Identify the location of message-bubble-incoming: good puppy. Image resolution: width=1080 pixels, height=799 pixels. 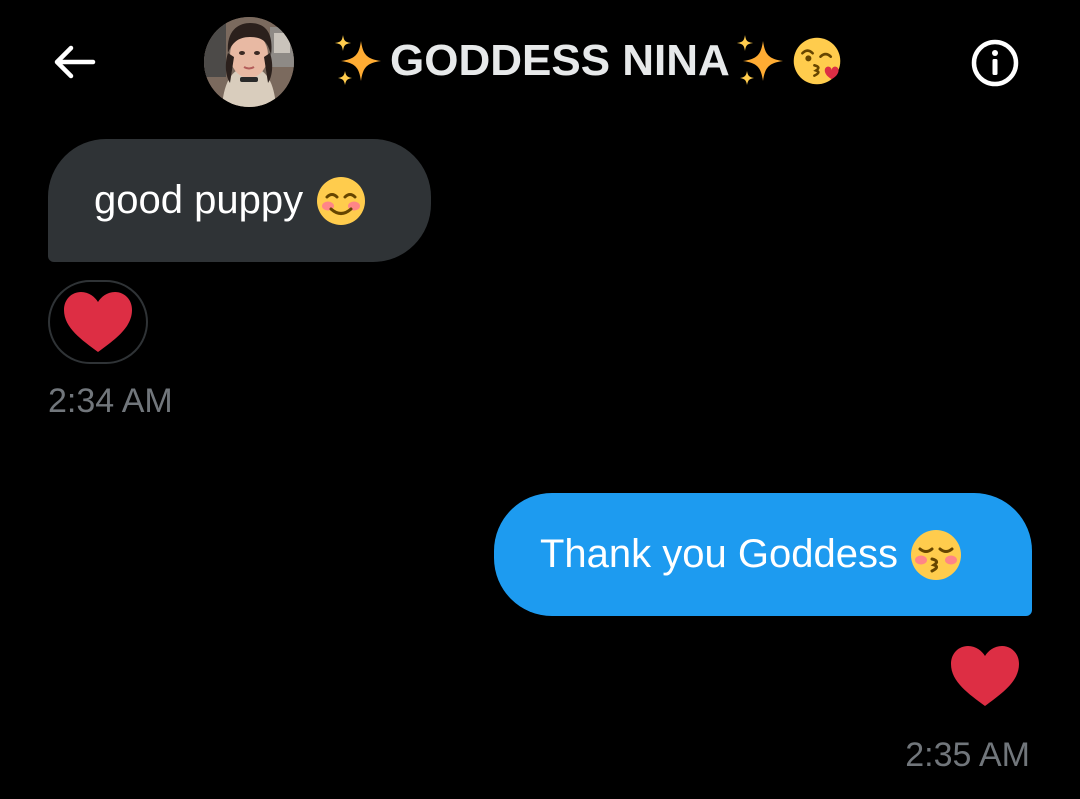
(239, 200).